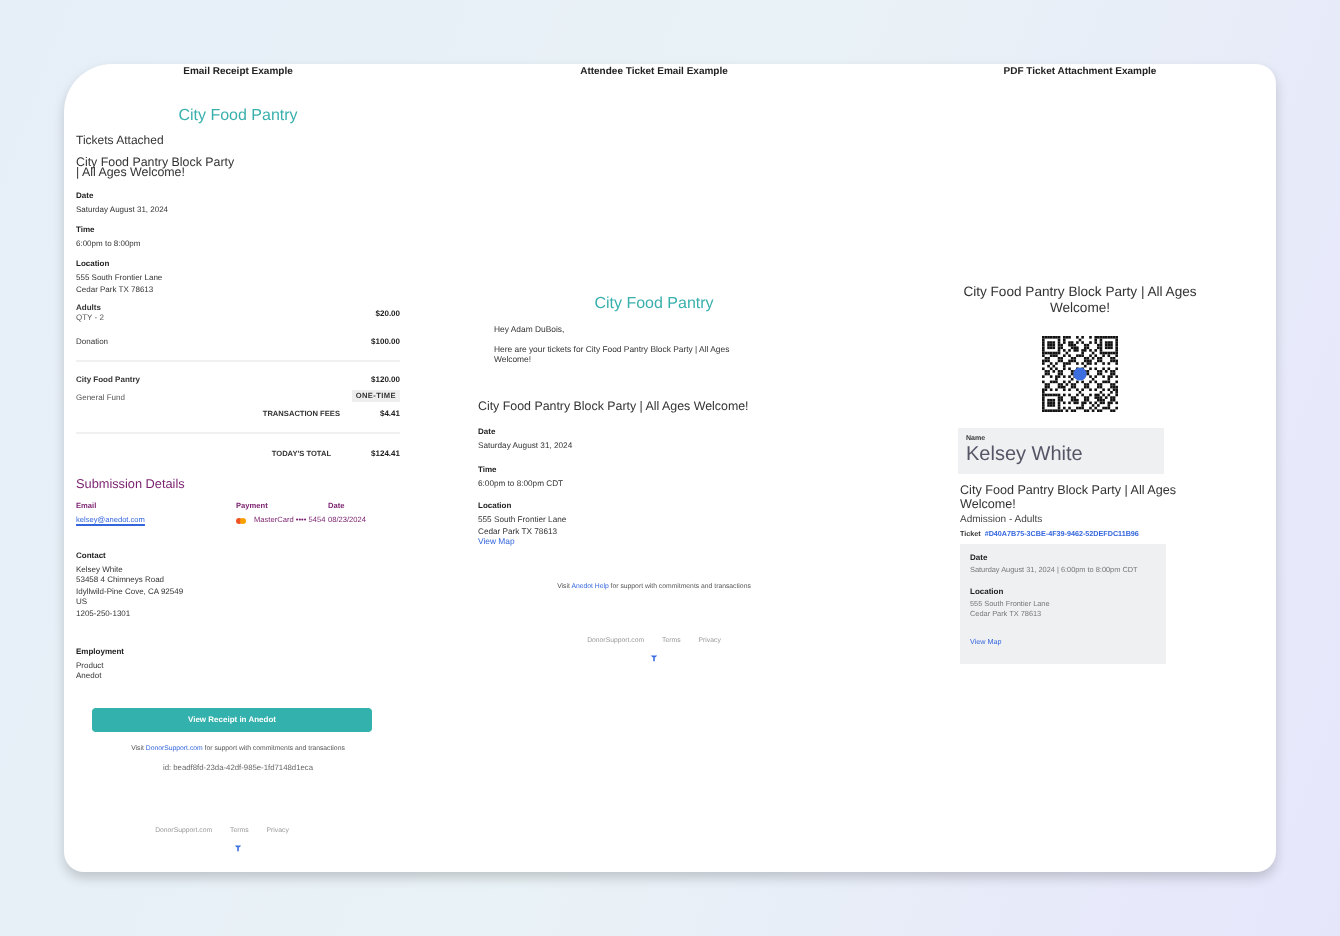 The width and height of the screenshot is (1340, 936). I want to click on card-icon, so click(241, 520).